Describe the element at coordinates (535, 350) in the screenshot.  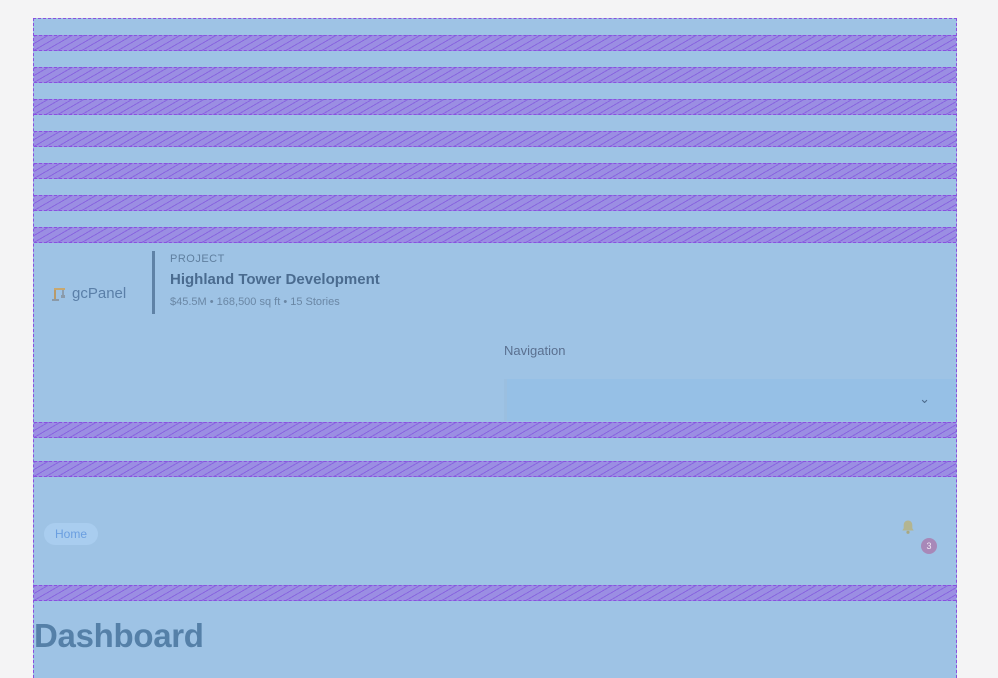
I see `navigation-label: Navigation` at that location.